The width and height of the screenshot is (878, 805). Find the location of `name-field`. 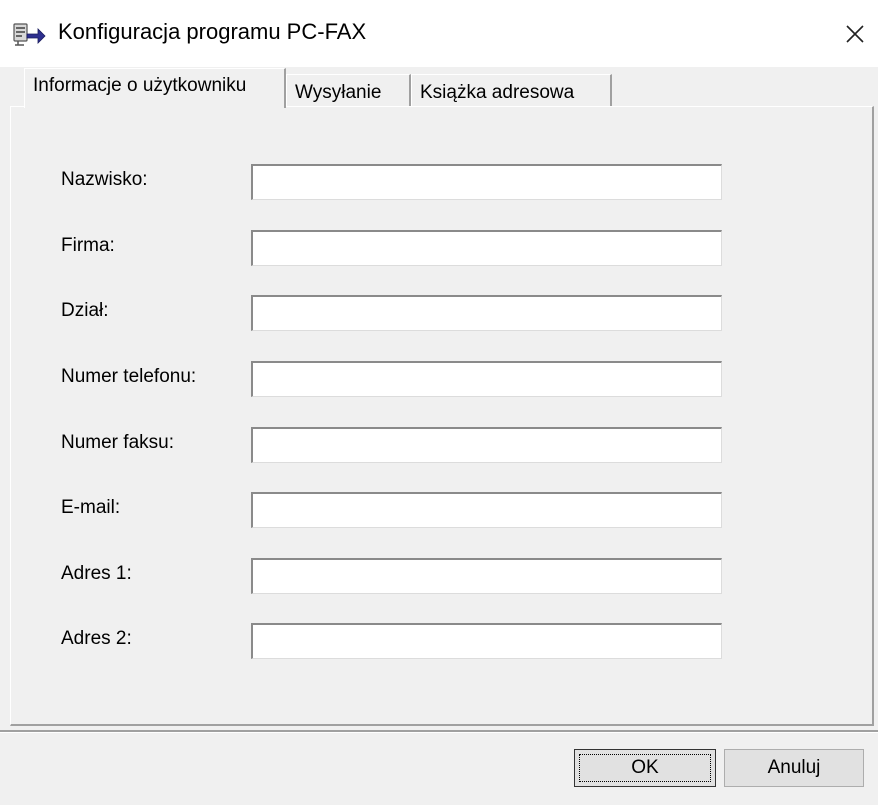

name-field is located at coordinates (486, 182).